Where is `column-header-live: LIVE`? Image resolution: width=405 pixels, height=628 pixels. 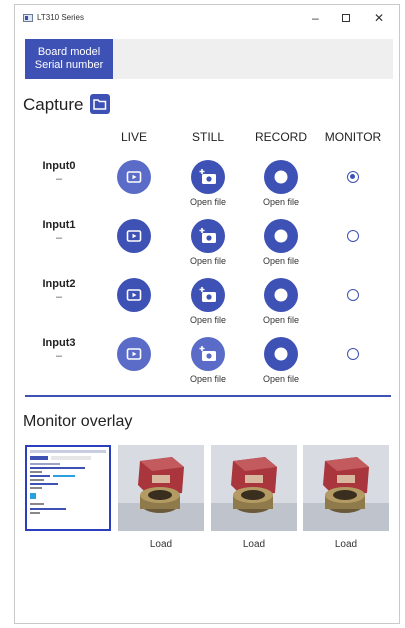
column-header-live: LIVE is located at coordinates (133, 137).